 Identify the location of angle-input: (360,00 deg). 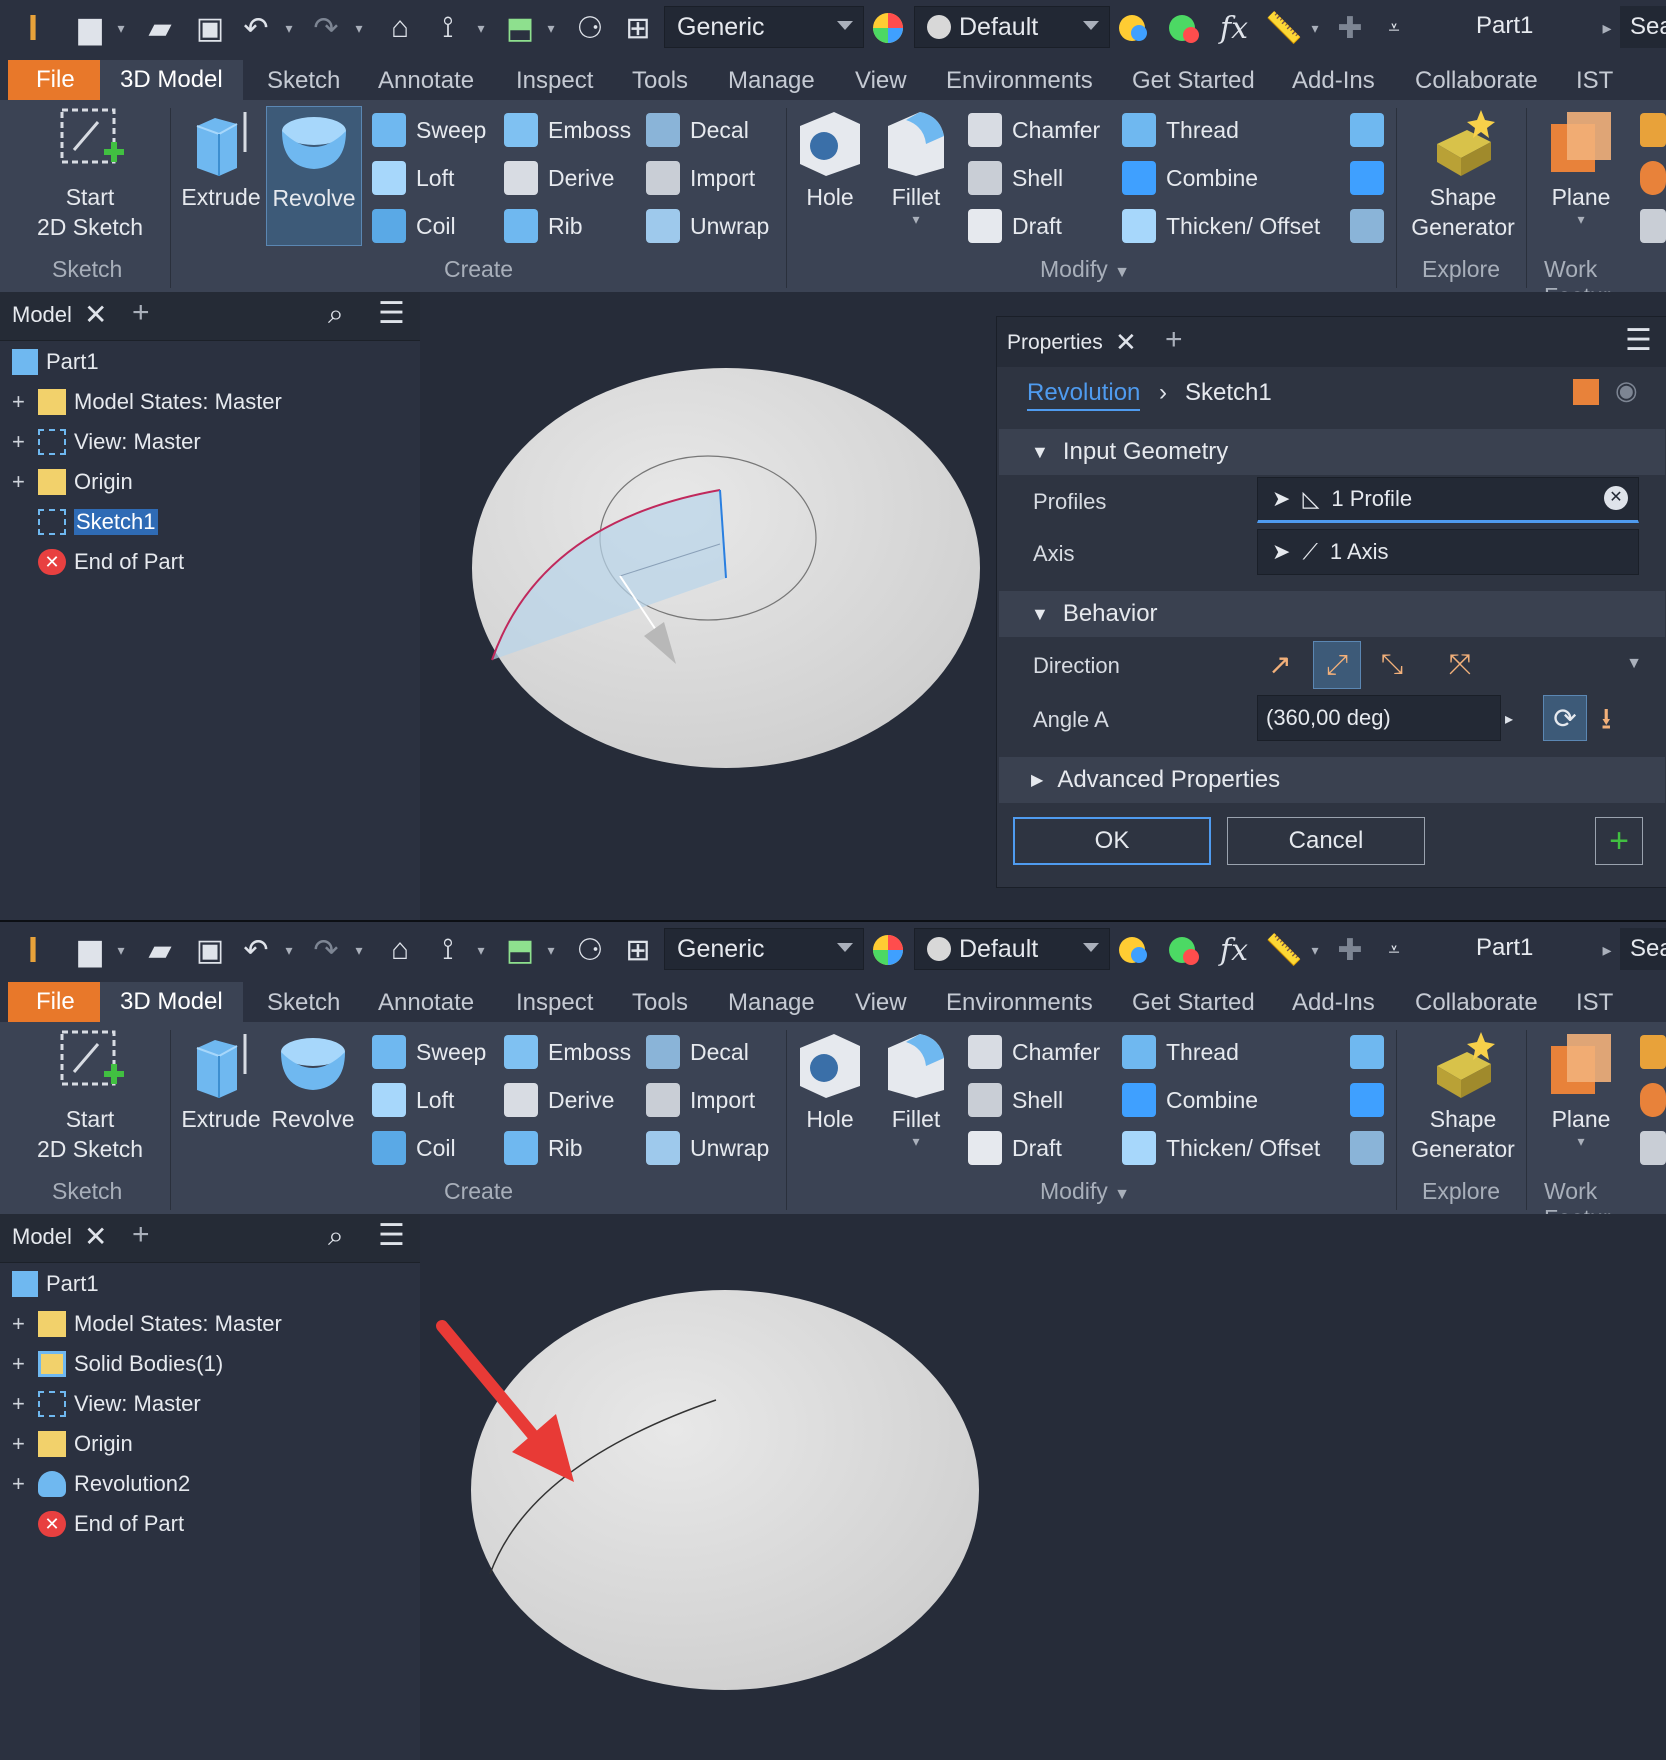
(1379, 718).